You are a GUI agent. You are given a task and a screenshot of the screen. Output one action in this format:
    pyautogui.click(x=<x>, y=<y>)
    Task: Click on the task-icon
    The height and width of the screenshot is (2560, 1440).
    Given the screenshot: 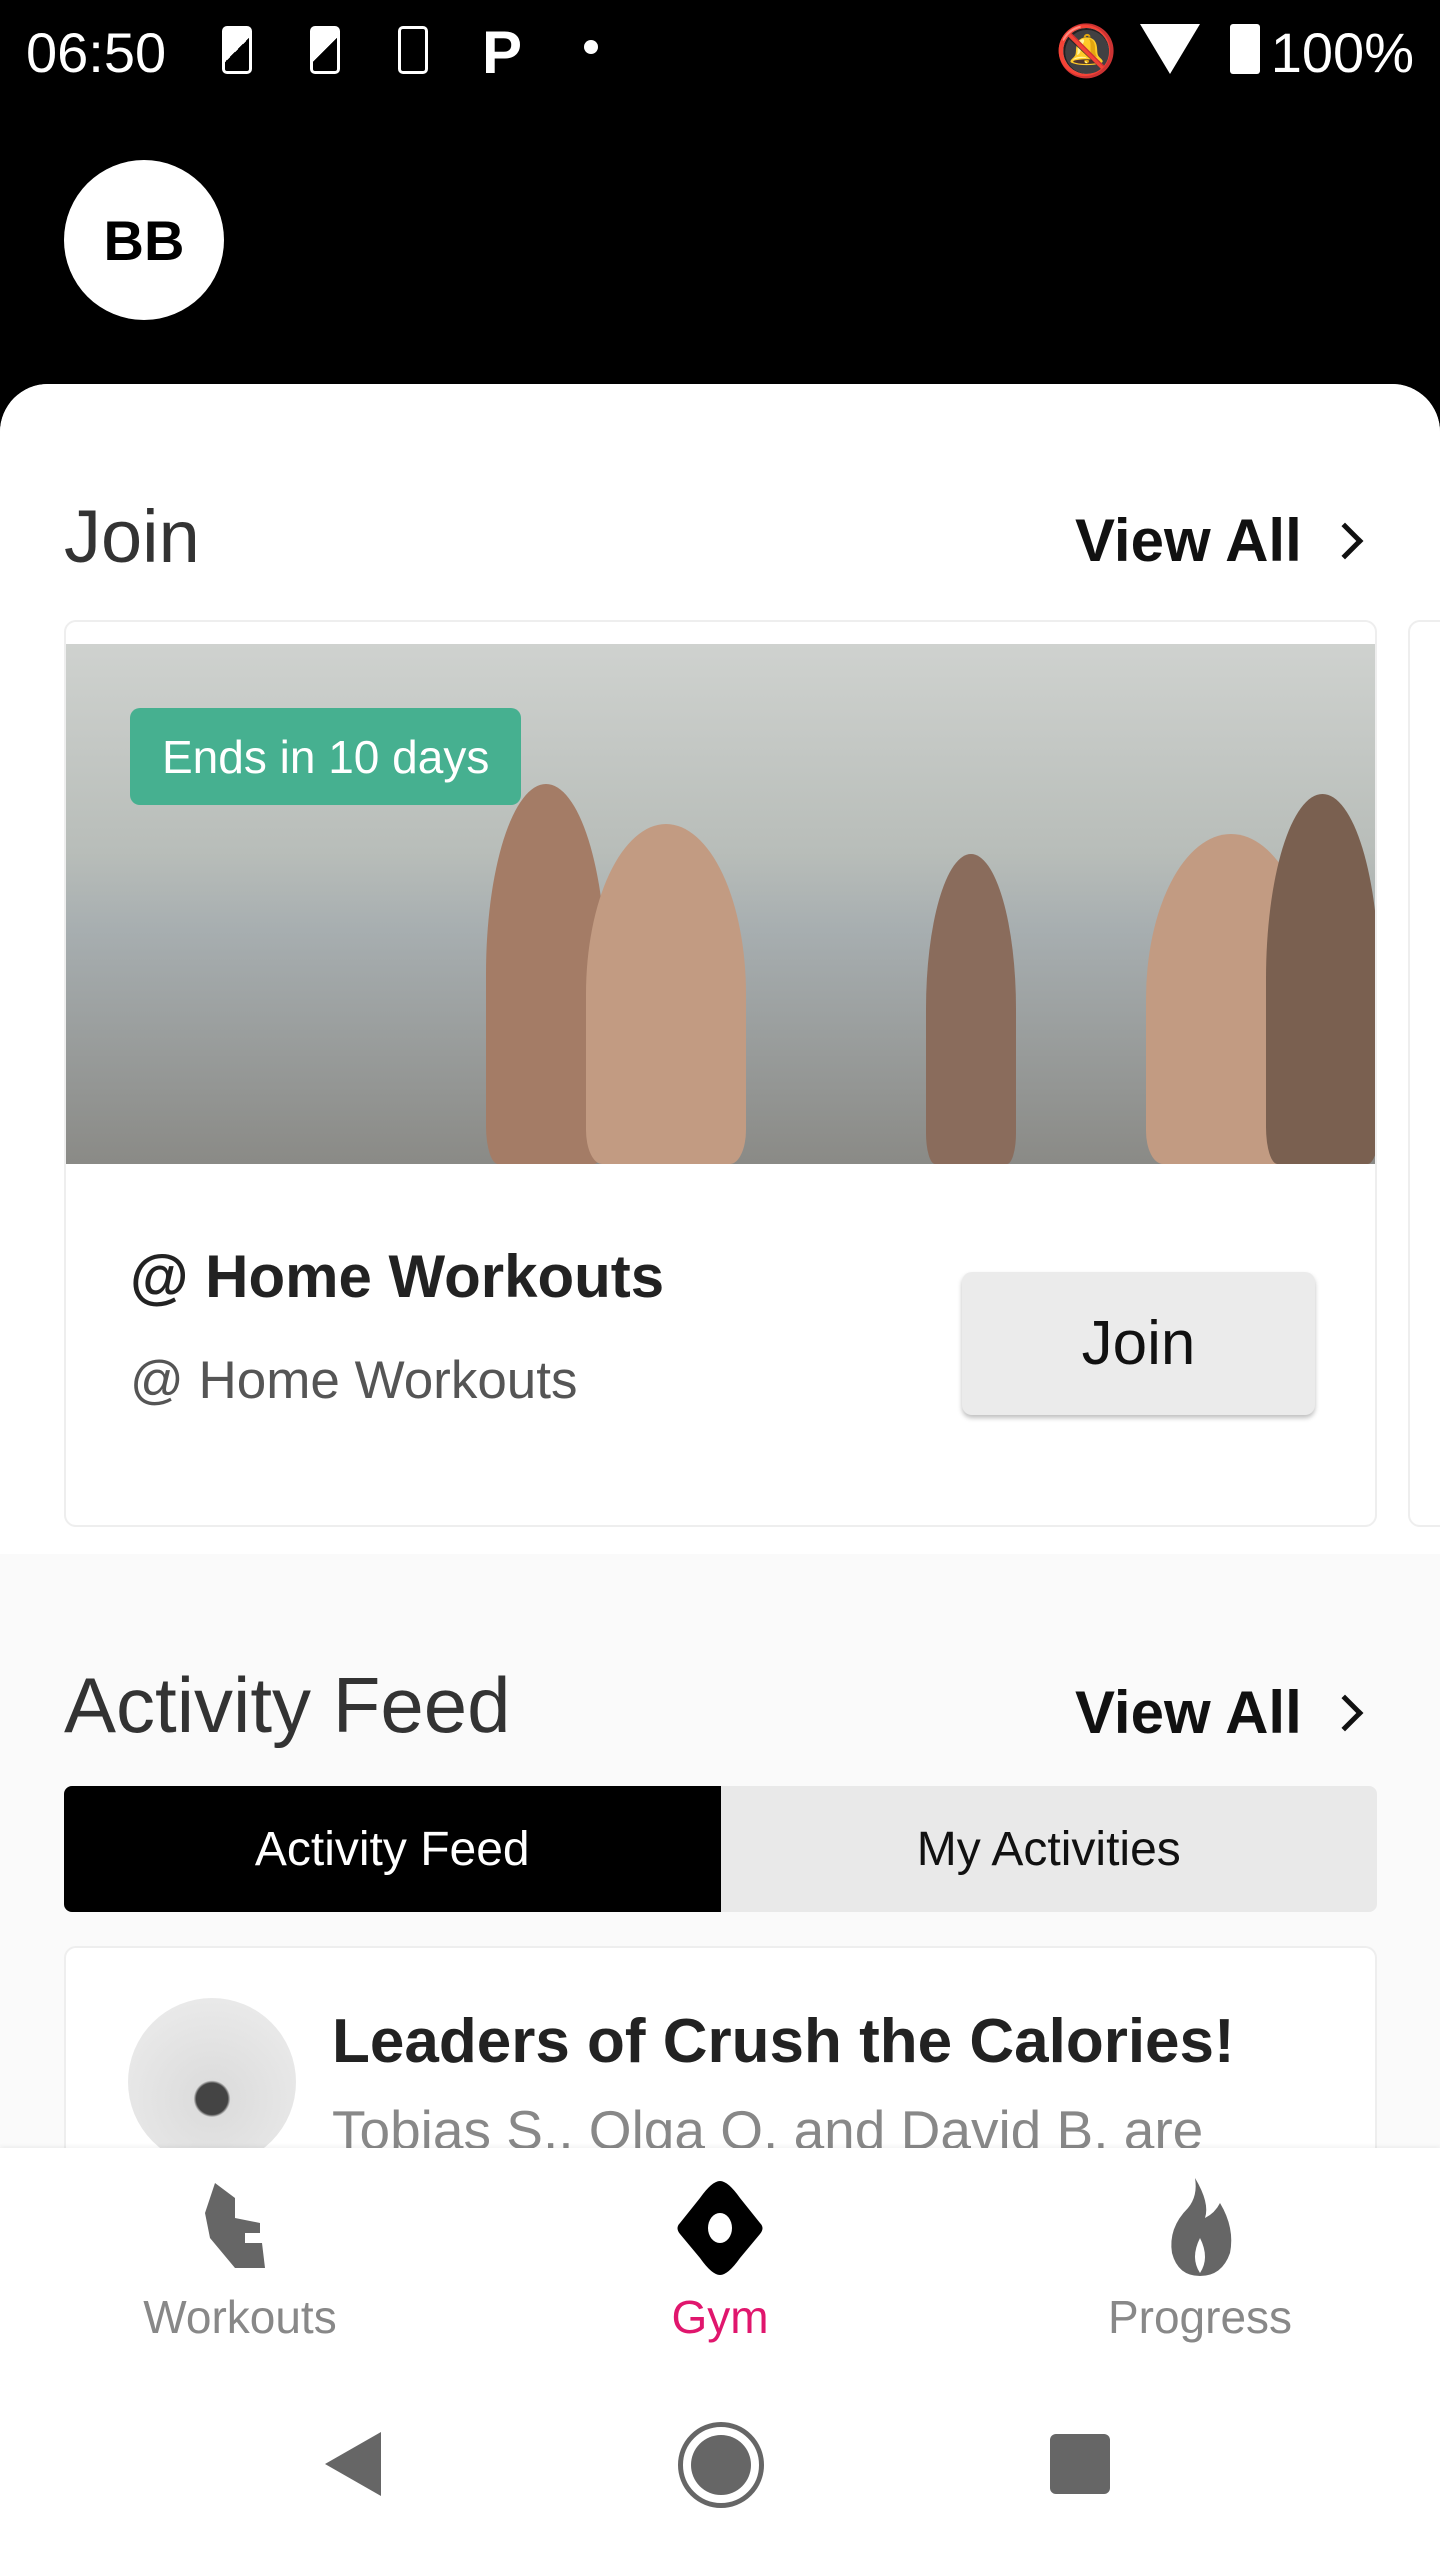 What is the action you would take?
    pyautogui.click(x=413, y=50)
    